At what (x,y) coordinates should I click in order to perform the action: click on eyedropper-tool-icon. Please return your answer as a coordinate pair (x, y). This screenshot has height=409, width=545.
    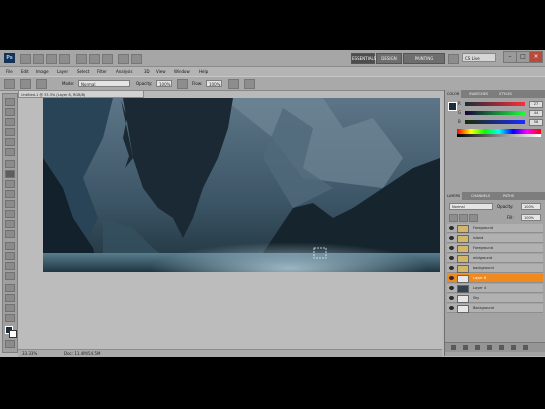
    Looking at the image, I should click on (10, 152).